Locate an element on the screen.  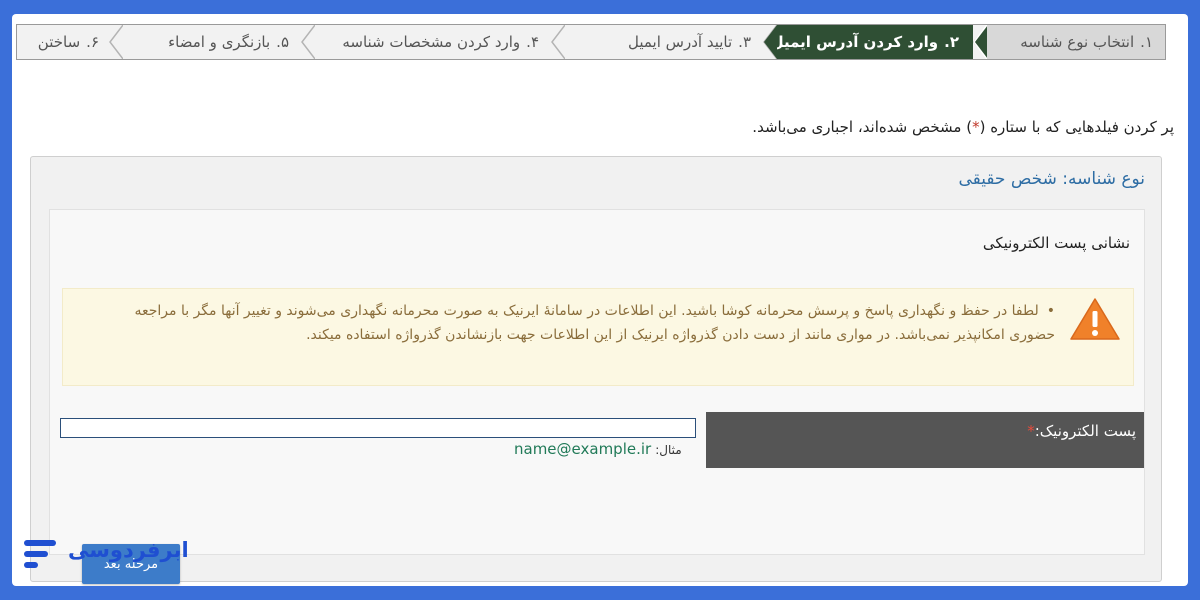
step-5: ۵. بازنگری و امضاء is located at coordinates (212, 42).